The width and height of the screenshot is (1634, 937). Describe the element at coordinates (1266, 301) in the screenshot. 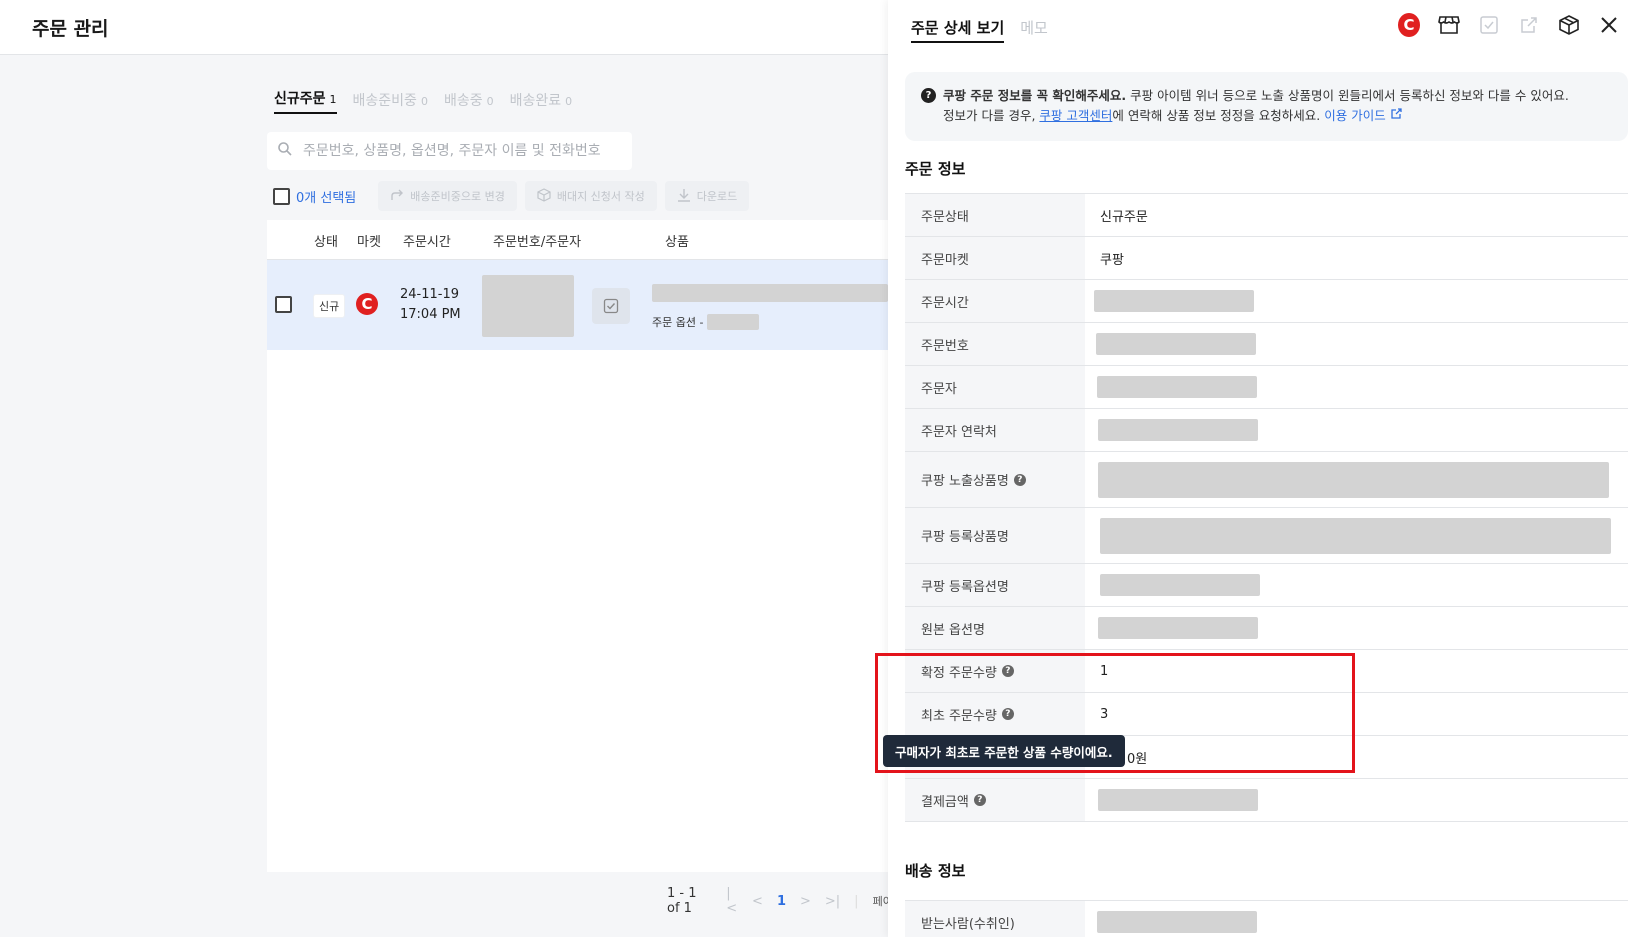

I see `info-row-order-time: 주문시간` at that location.